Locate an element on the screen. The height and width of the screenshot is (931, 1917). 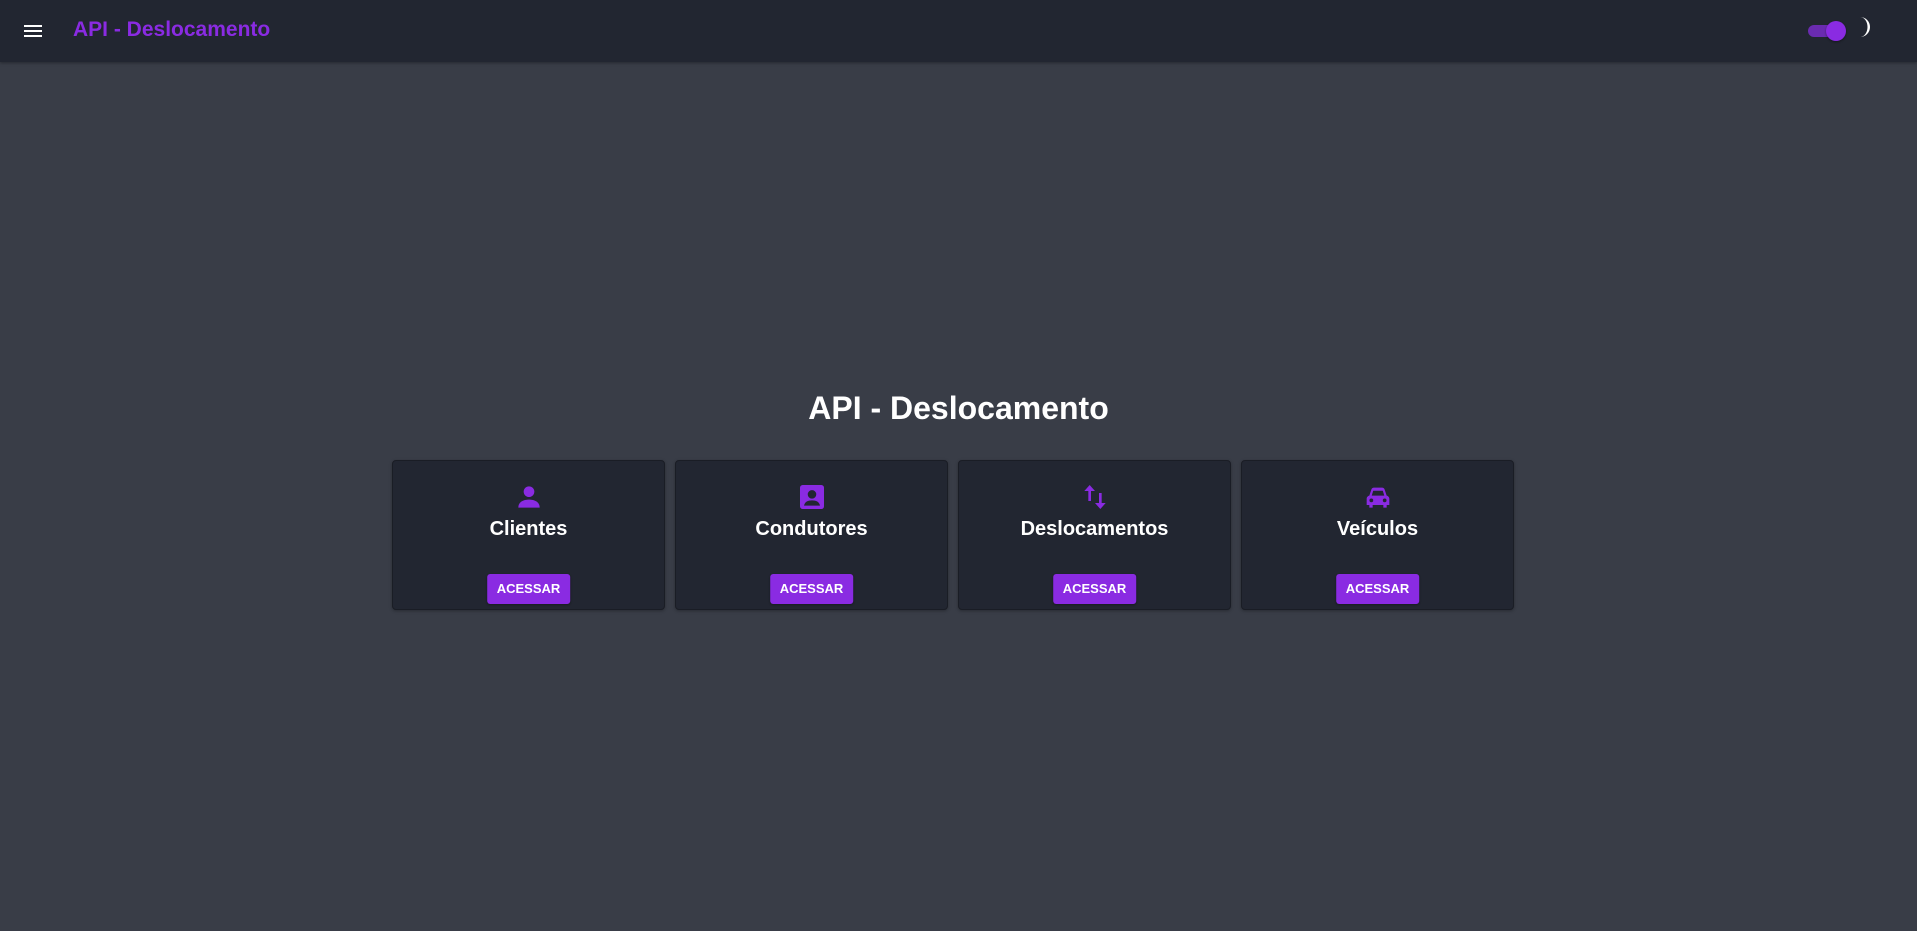
car-icon is located at coordinates (1377, 497).